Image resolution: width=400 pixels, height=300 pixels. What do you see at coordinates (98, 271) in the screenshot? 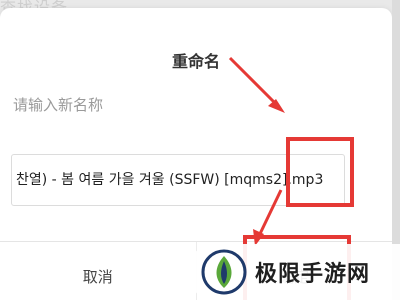
I see `cancel-button: 取消` at bounding box center [98, 271].